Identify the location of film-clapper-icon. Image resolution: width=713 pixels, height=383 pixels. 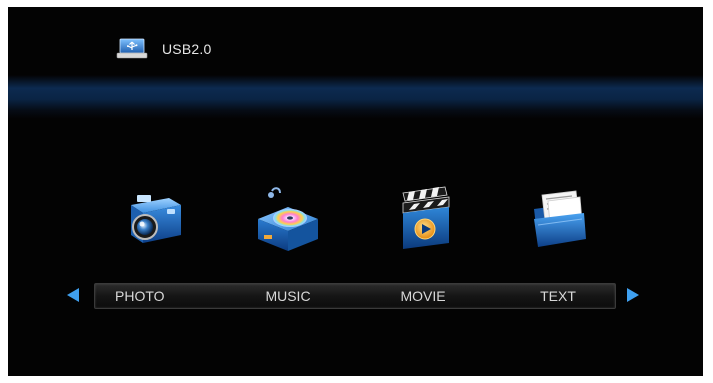
(424, 220).